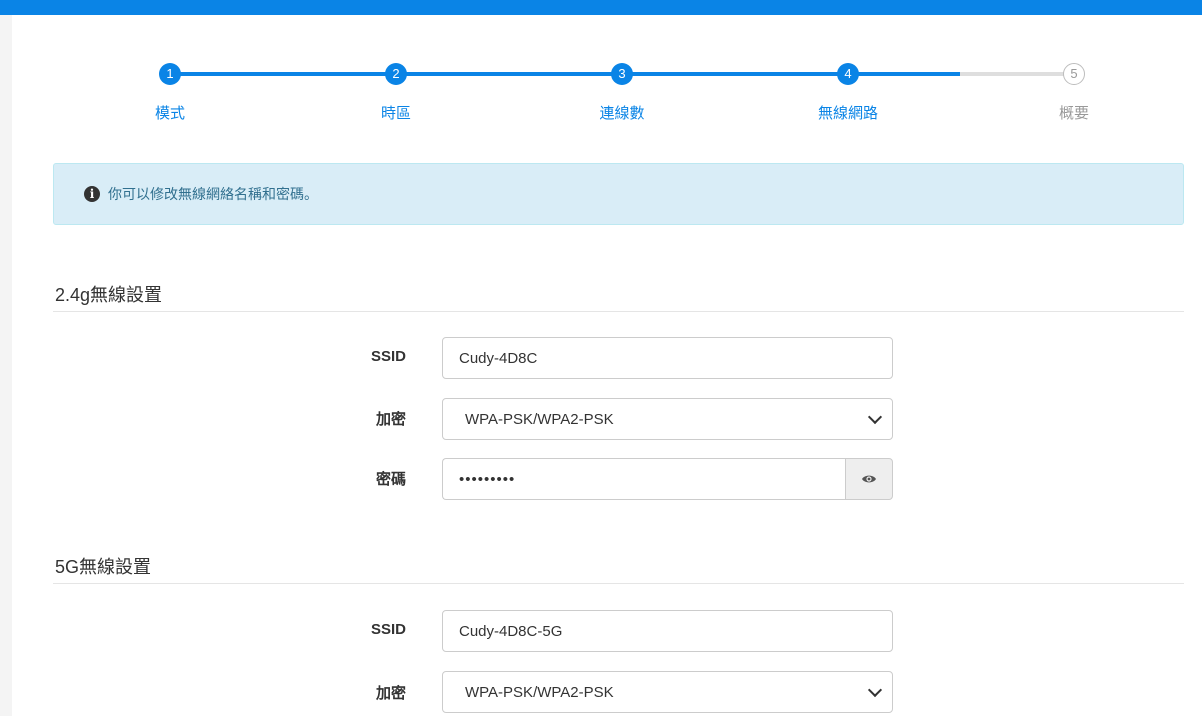  I want to click on password-24g-label: 密碼, so click(390, 479).